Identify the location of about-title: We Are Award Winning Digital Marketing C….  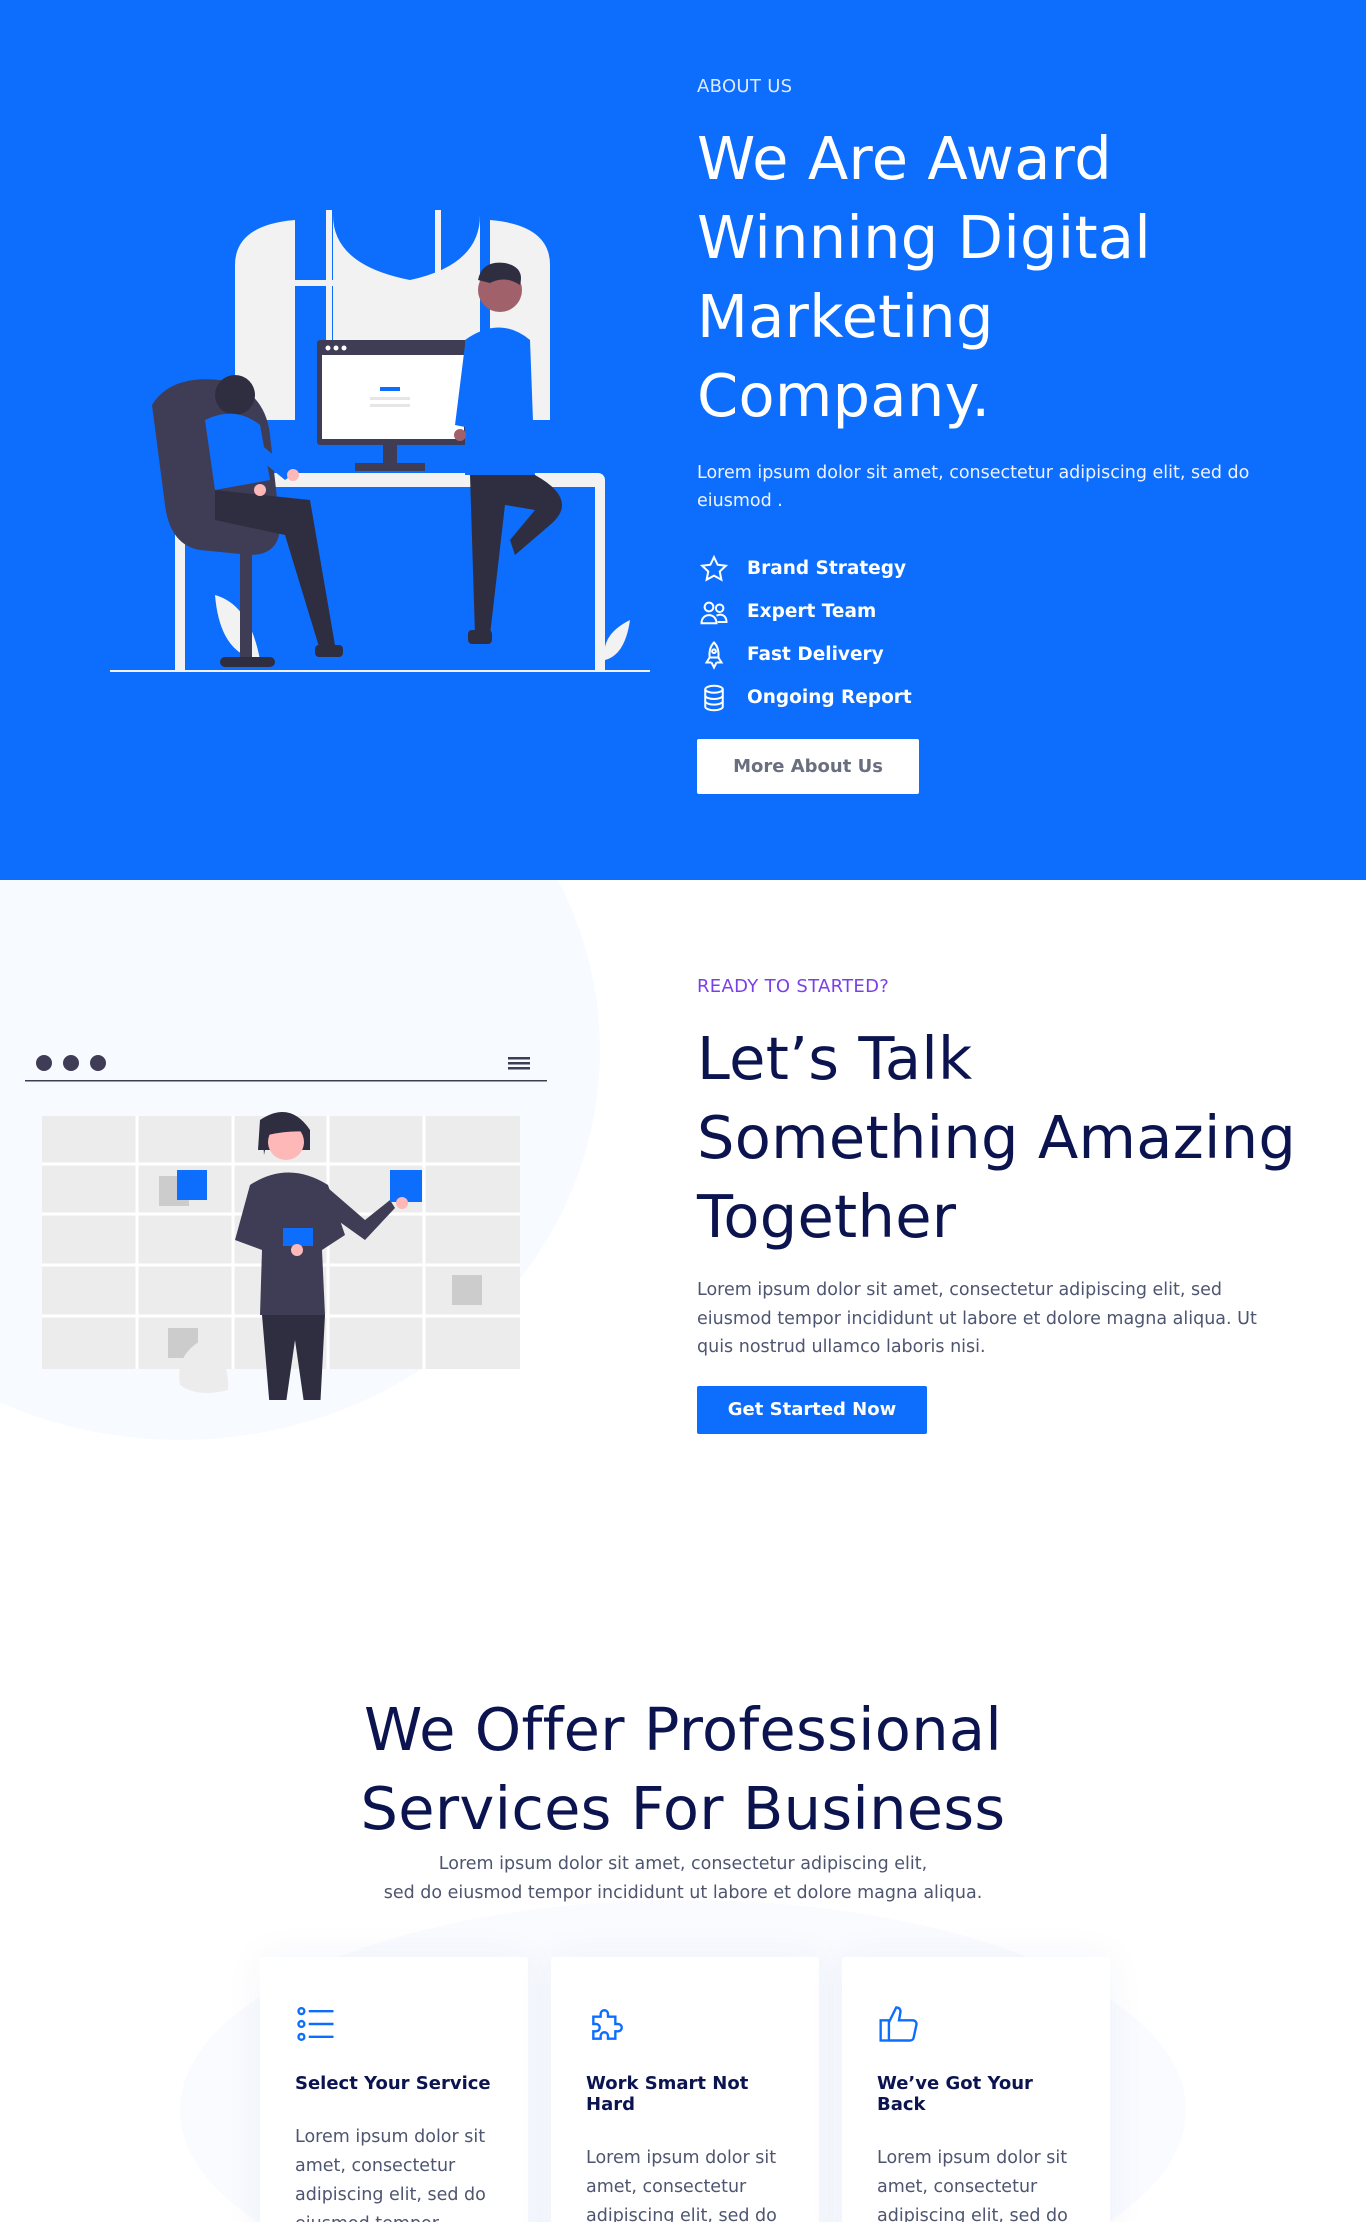
(924, 277).